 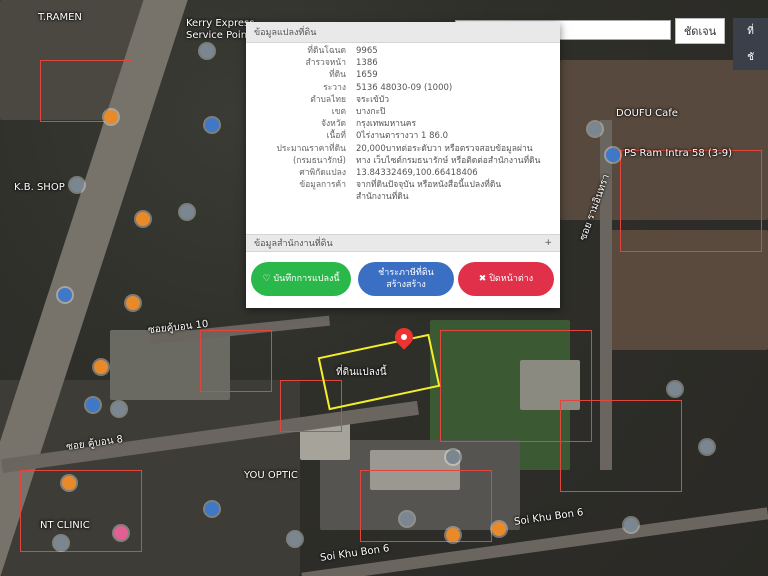 I want to click on info-row: ศาพิกัดแปลง 13.84332469,100.66418406, so click(x=403, y=173).